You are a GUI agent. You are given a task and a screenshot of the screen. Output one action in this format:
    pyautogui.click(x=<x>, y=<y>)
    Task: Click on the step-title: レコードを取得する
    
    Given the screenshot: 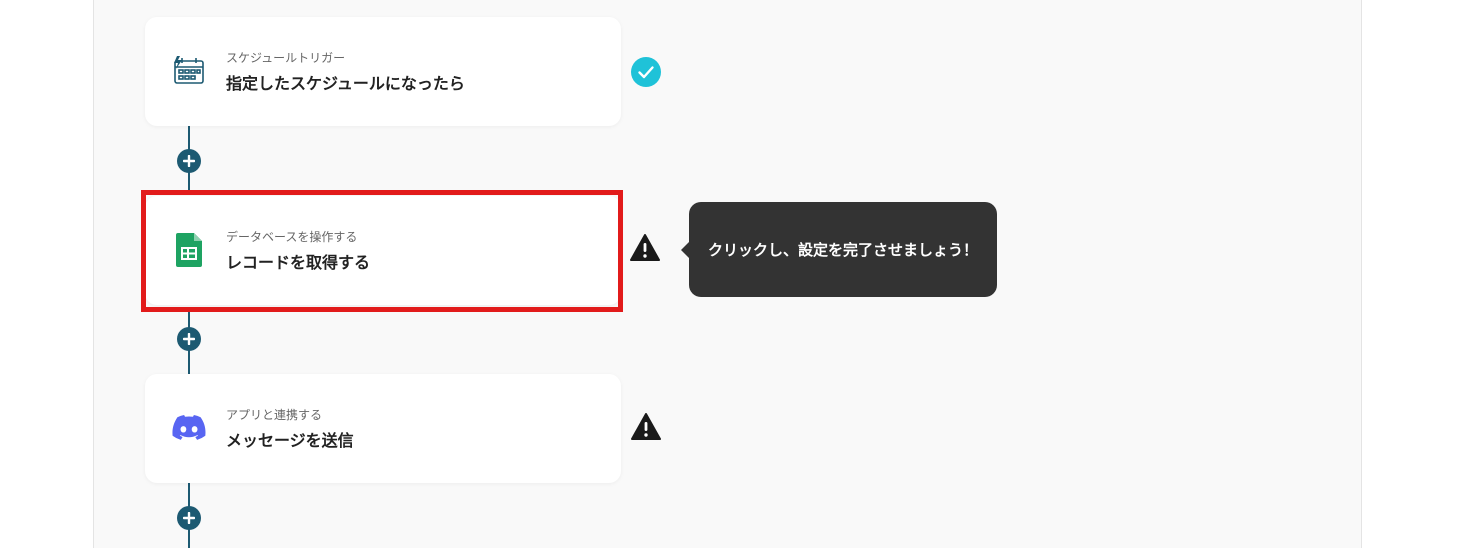 What is the action you would take?
    pyautogui.click(x=298, y=262)
    